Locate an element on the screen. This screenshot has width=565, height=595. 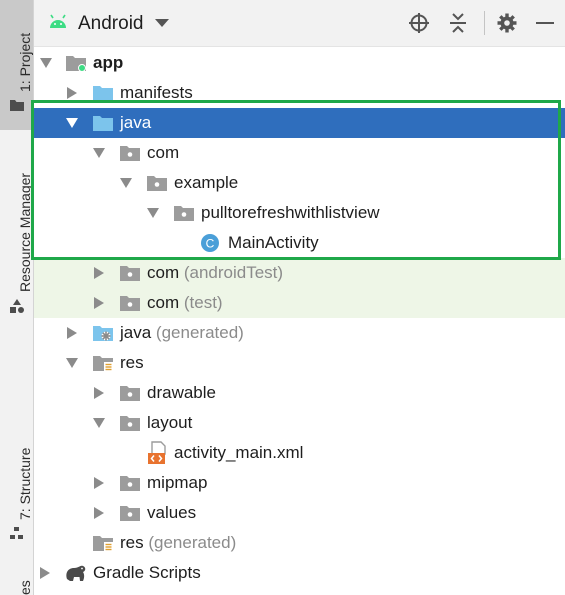
class-icon: C is located at coordinates (210, 243).